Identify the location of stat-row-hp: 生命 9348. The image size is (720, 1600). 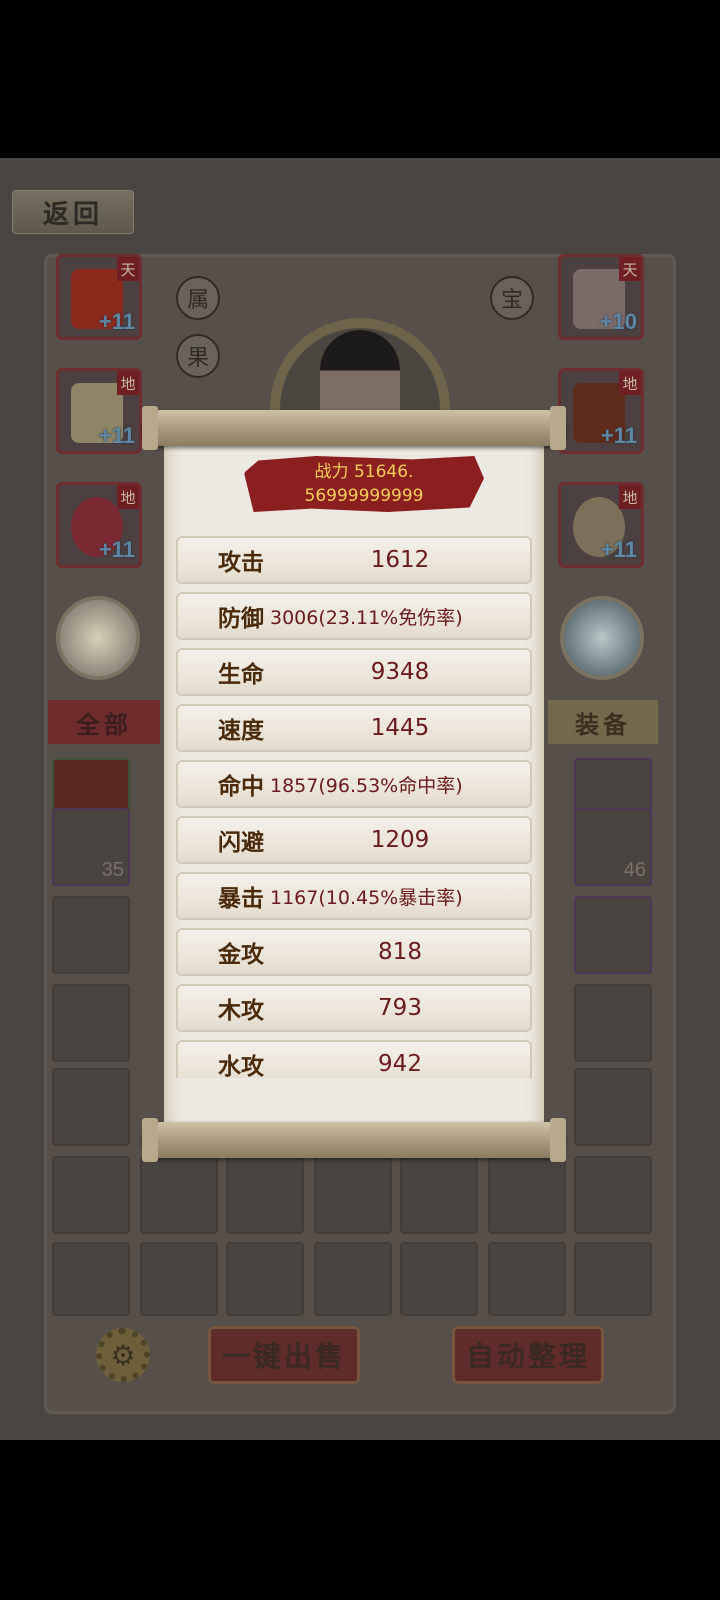
(354, 672).